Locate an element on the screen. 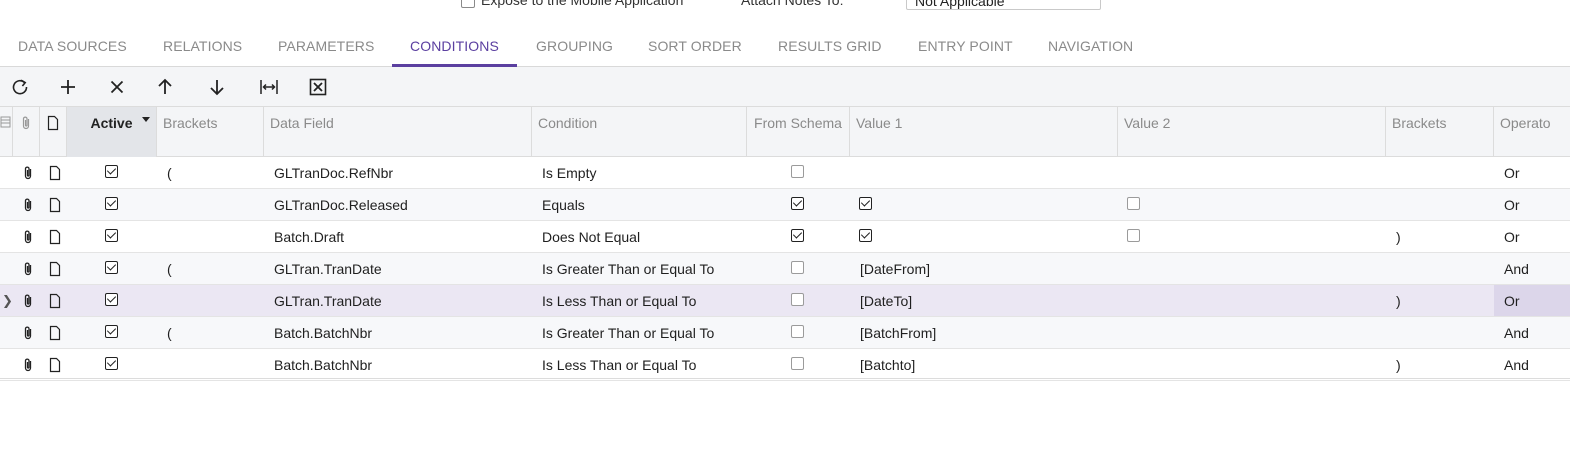 The height and width of the screenshot is (450, 1570). header-from-schema: From Schema is located at coordinates (798, 132).